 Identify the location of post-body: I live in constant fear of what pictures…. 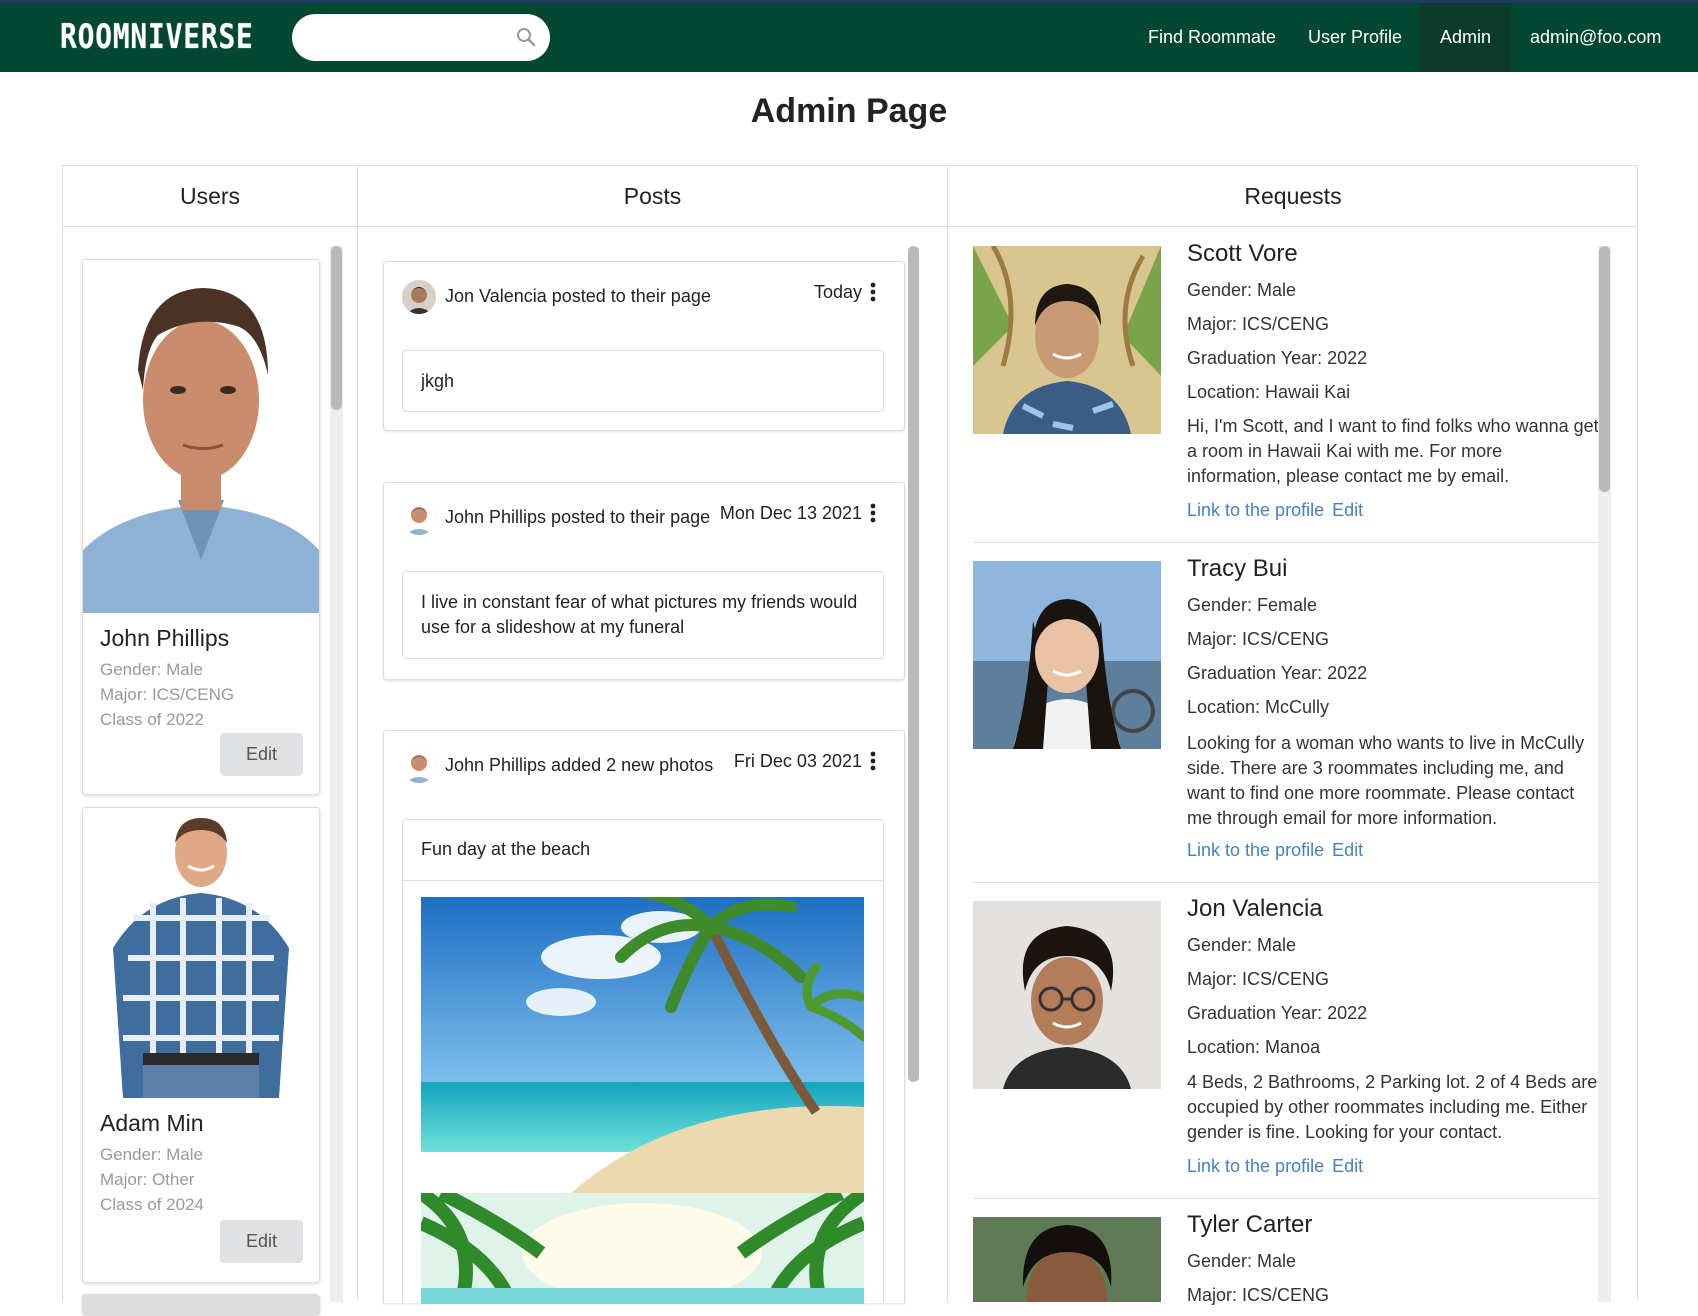
(643, 615).